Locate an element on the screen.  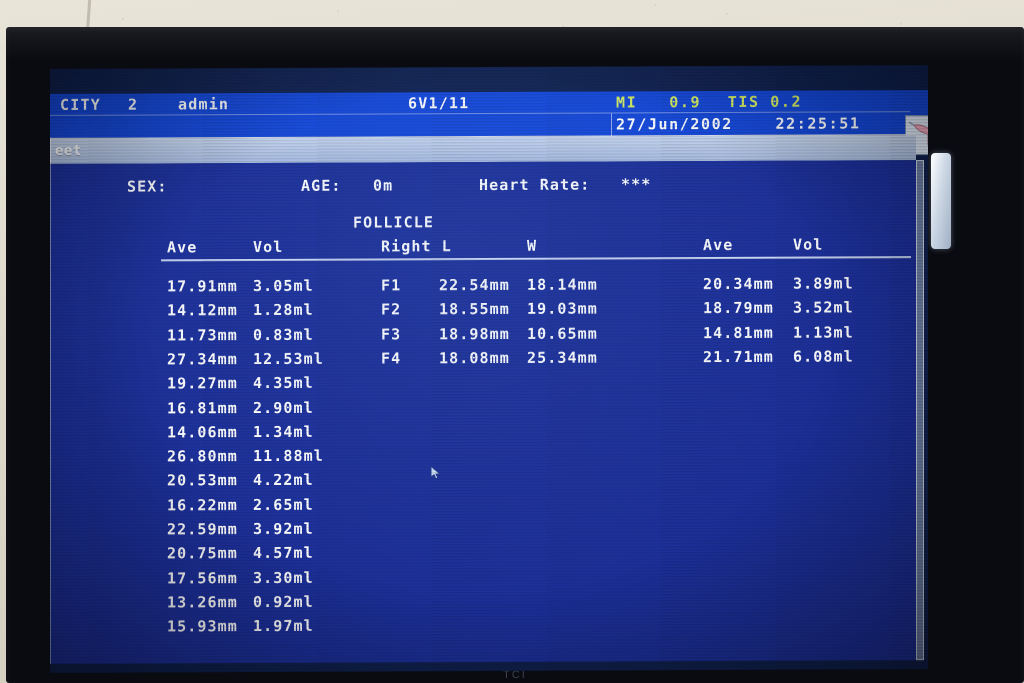
age-value: 0m is located at coordinates (383, 185).